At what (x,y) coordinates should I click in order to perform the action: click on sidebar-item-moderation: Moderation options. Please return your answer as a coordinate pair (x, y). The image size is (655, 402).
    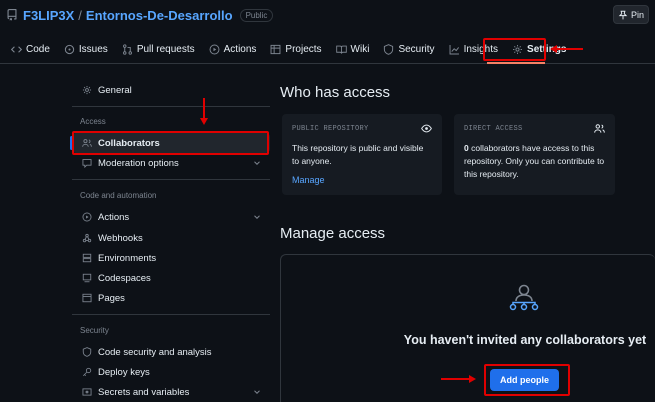
    Looking at the image, I should click on (171, 163).